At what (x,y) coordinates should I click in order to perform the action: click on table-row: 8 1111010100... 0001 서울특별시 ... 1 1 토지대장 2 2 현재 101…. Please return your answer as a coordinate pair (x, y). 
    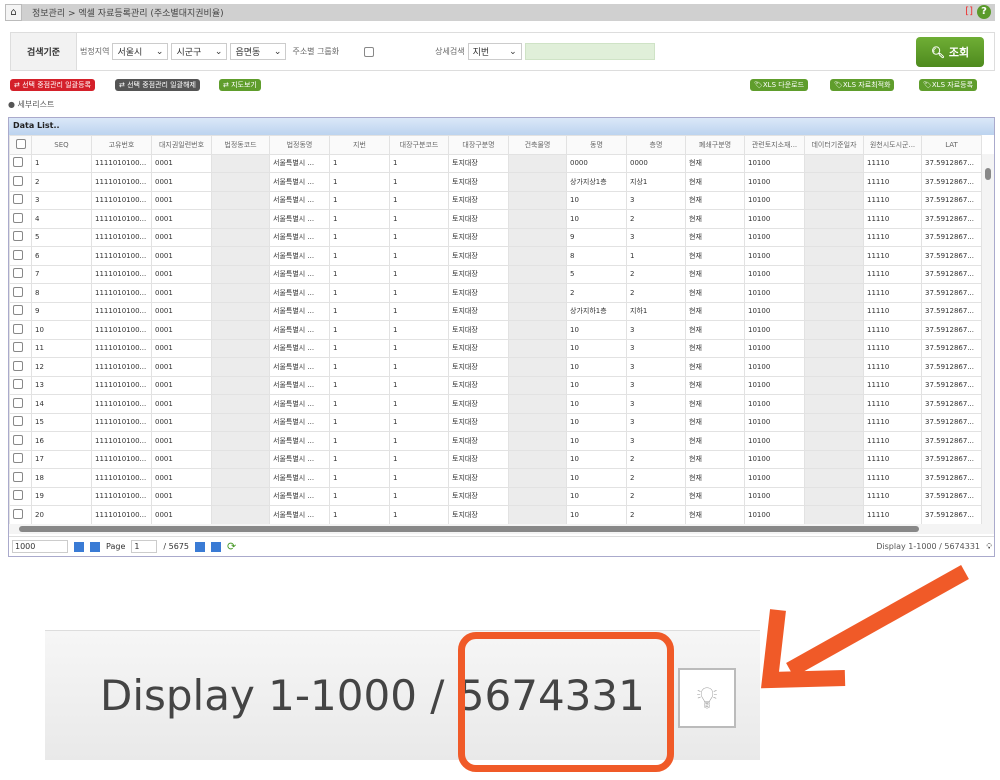
    Looking at the image, I should click on (495, 293).